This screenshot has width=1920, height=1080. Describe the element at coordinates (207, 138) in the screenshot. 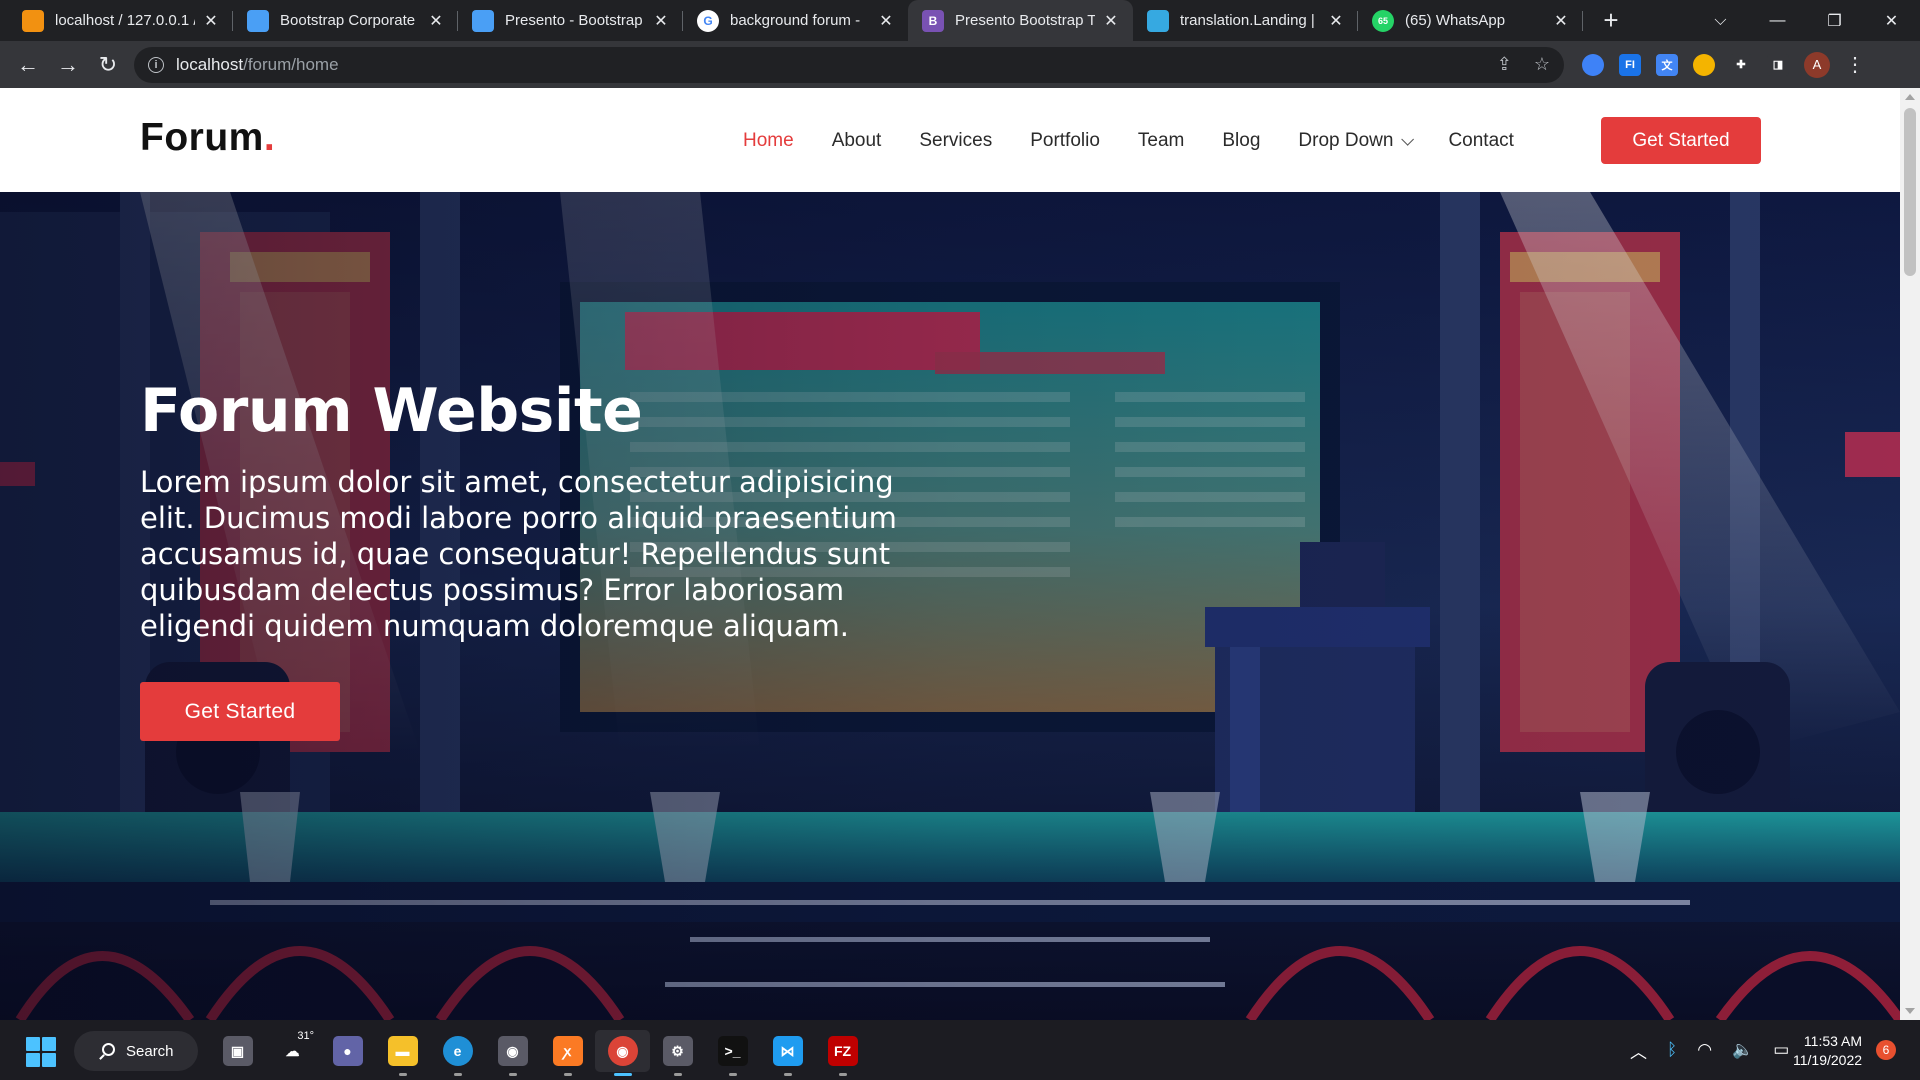

I see `site-logo: Forum.` at that location.